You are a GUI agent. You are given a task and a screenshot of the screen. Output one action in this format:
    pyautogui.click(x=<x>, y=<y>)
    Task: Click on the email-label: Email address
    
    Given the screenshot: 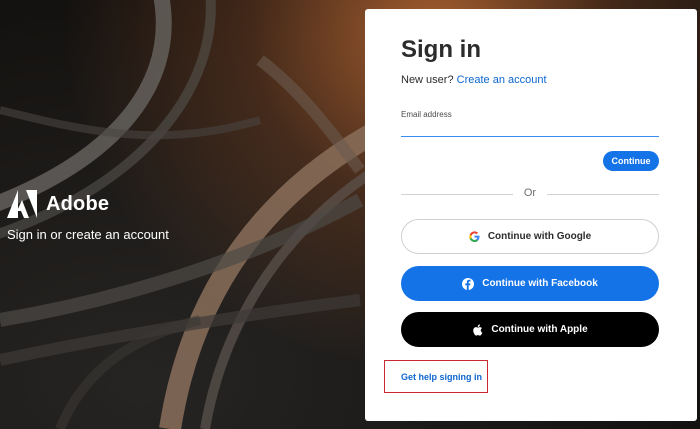 What is the action you would take?
    pyautogui.click(x=426, y=114)
    